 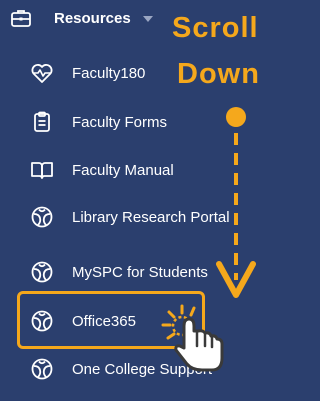 I want to click on menu-item-label: Faculty180, so click(x=109, y=73).